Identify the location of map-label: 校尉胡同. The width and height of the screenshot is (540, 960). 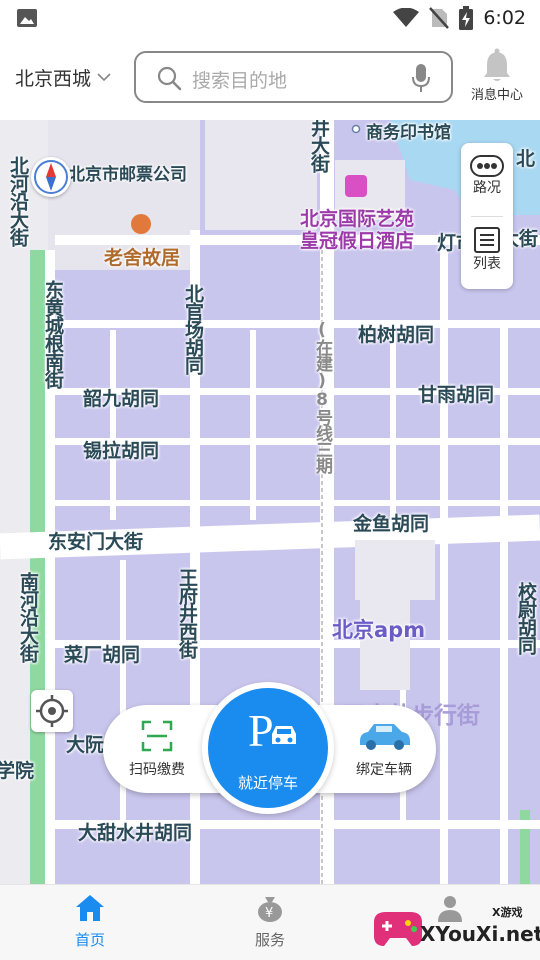
(526, 618).